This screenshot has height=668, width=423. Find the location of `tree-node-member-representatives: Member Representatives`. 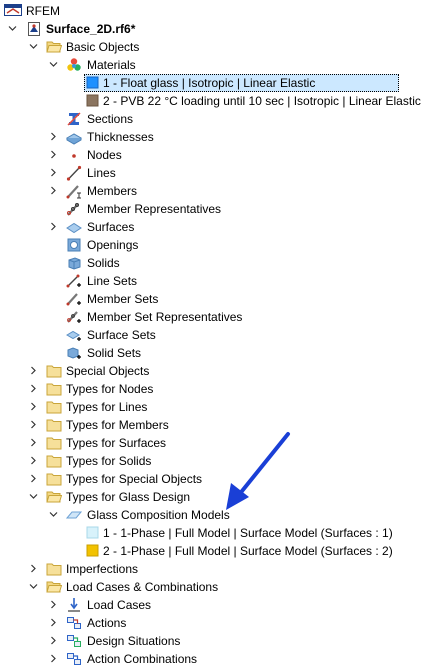

tree-node-member-representatives: Member Representatives is located at coordinates (211, 209).